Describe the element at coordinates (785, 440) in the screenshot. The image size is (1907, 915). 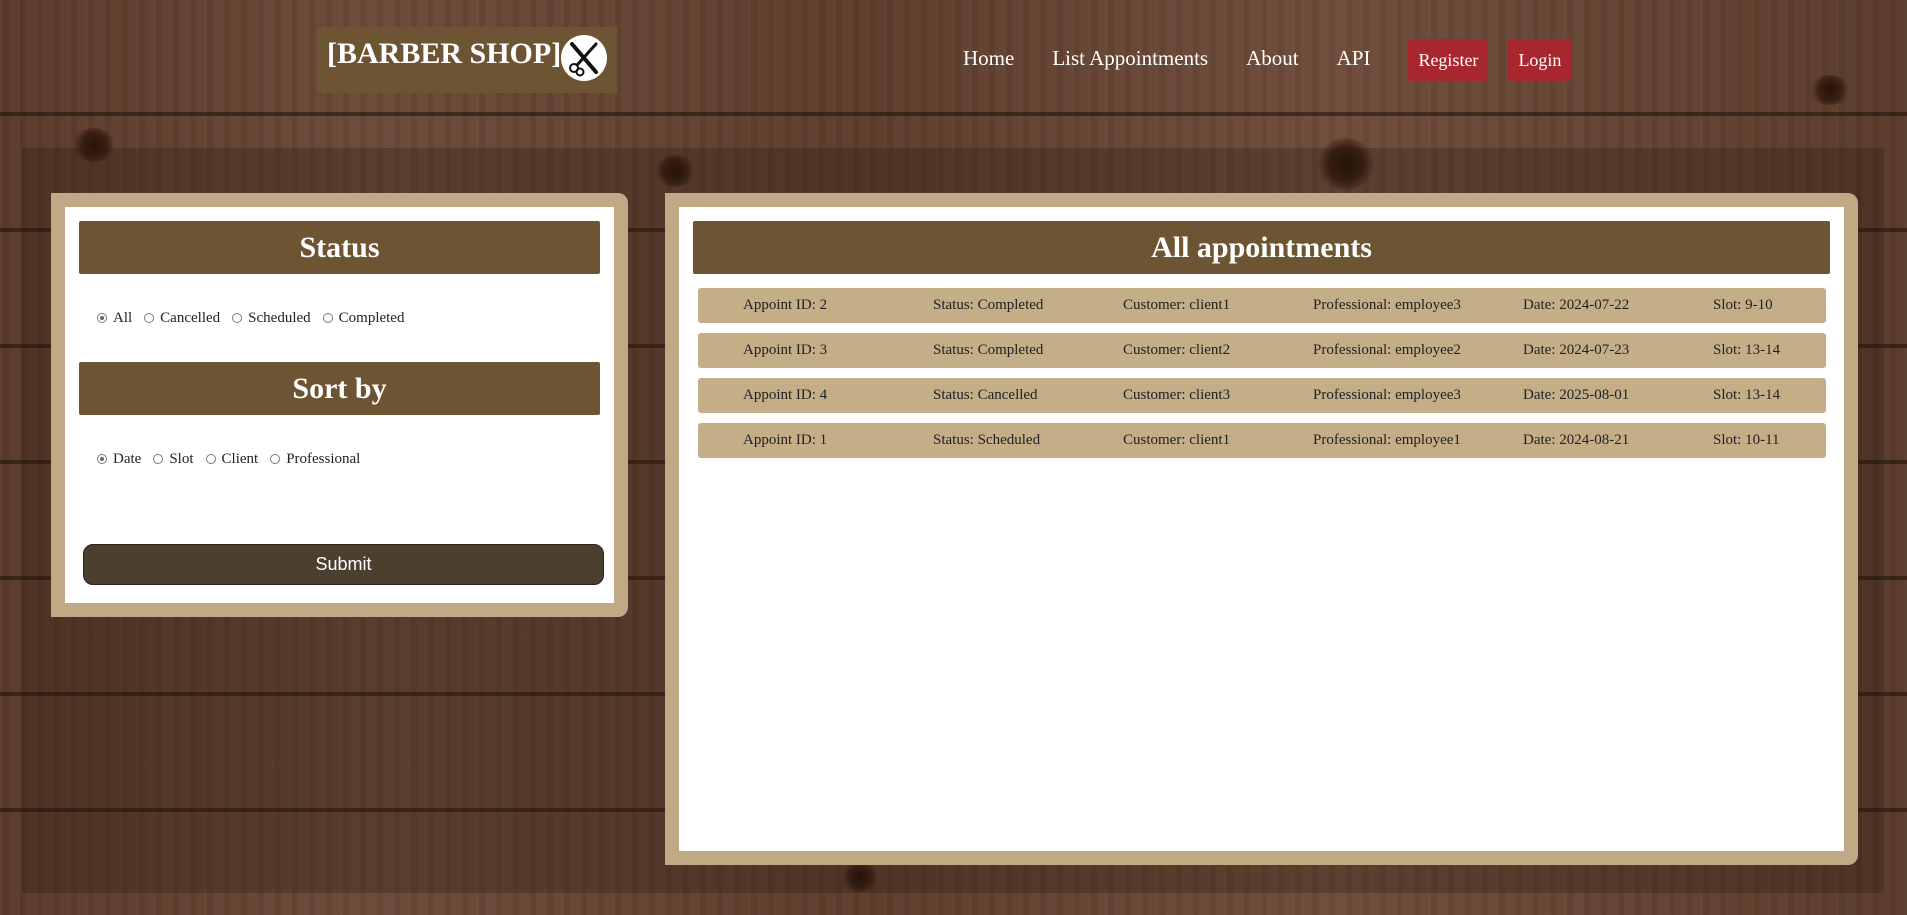
I see `appointment-id: Appoint ID: 1` at that location.